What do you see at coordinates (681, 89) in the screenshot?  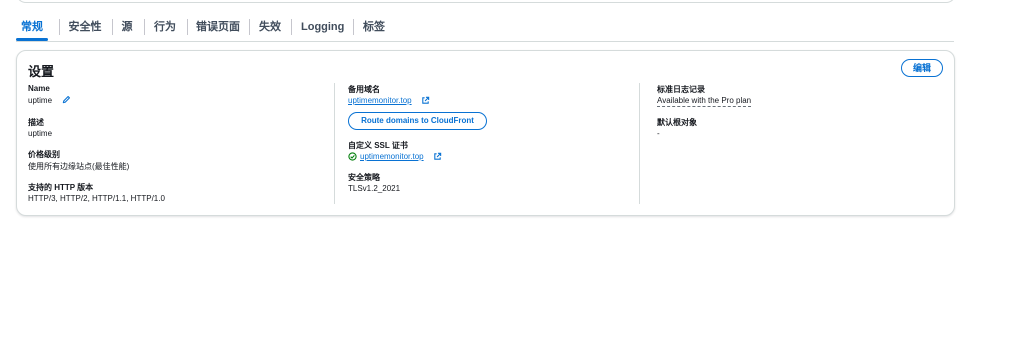 I see `std-logging-label: 标准日志记录` at bounding box center [681, 89].